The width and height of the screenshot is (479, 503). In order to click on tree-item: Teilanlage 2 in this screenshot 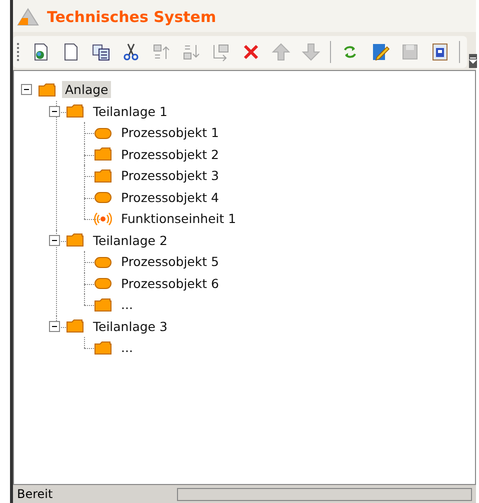, I will do `click(130, 240)`.